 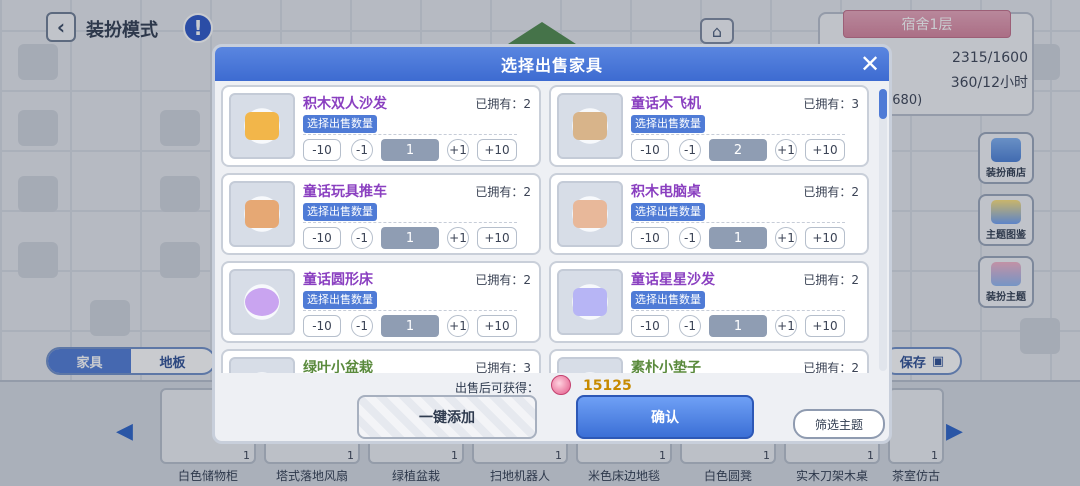 I want to click on airplane-icon, so click(x=590, y=126).